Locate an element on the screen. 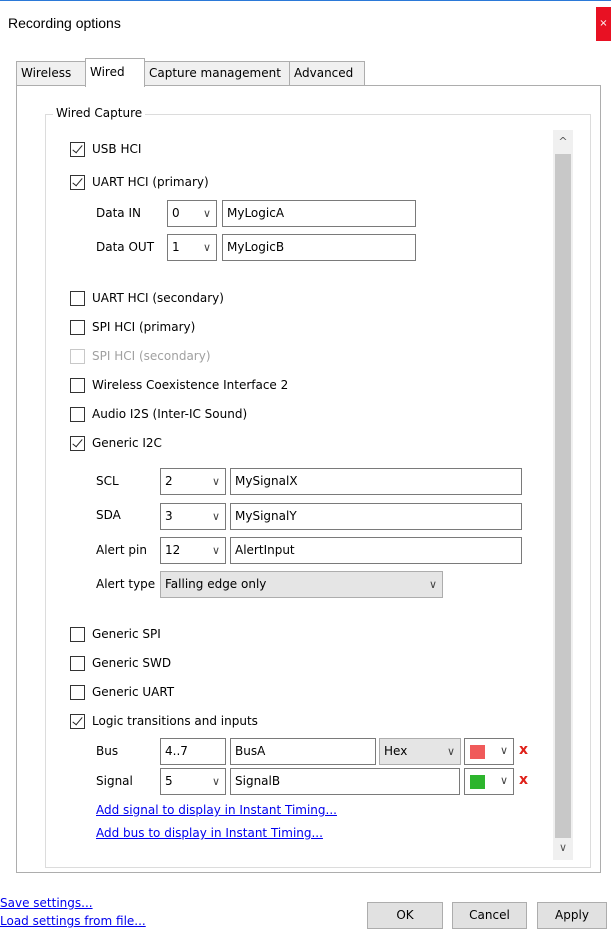 The width and height of the screenshot is (611, 934). signal-channel-select: 5 ∨ is located at coordinates (193, 781).